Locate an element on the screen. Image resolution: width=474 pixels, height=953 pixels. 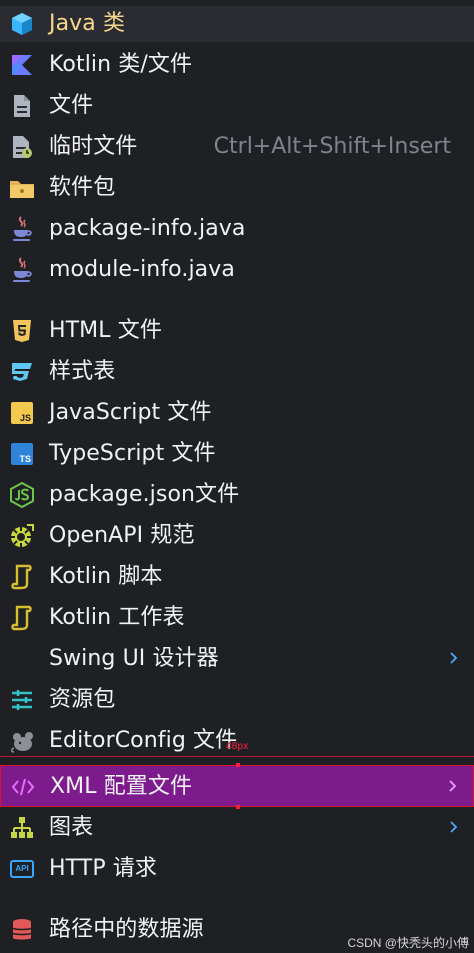
menu-item-label: TypeScript 文件 is located at coordinates (132, 453).